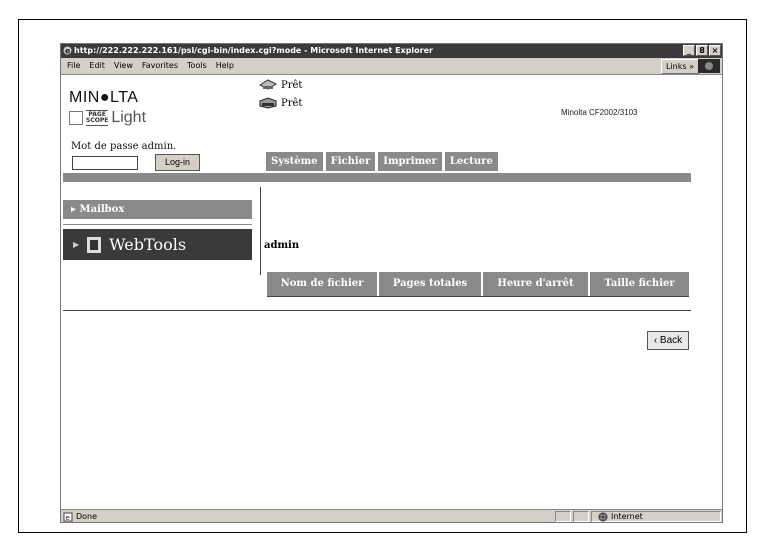 The image size is (768, 560). Describe the element at coordinates (292, 85) in the screenshot. I see `printer-status-text: Prêt` at that location.